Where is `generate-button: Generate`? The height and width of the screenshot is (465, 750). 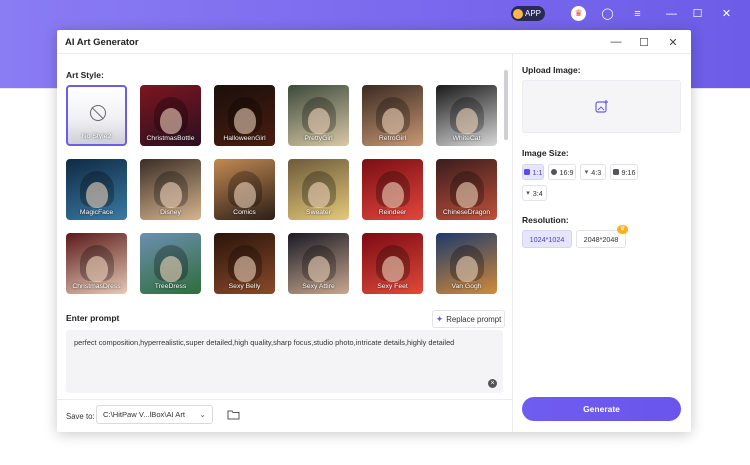
generate-button: Generate is located at coordinates (601, 409).